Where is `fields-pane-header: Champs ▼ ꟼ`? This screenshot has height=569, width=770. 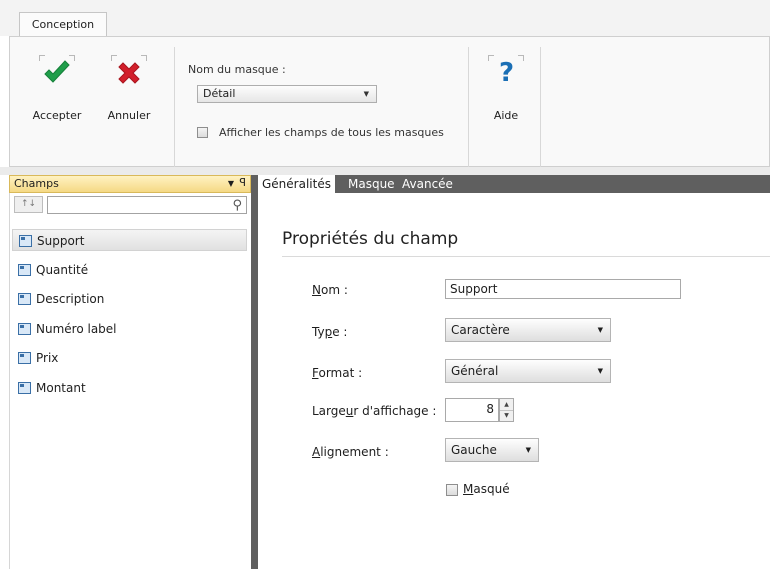 fields-pane-header: Champs ▼ ꟼ is located at coordinates (130, 184).